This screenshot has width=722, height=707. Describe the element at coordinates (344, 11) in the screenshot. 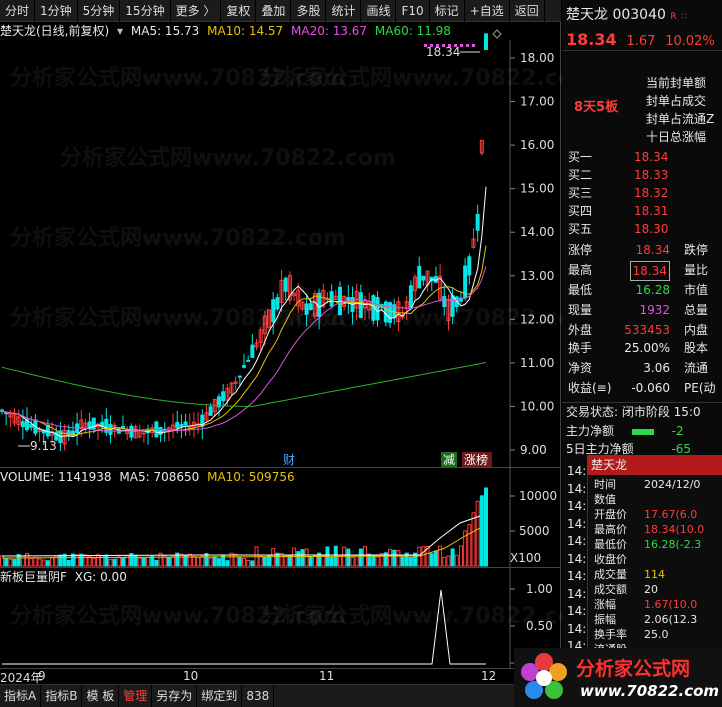

I see `toolbar-item-8: 统计` at that location.